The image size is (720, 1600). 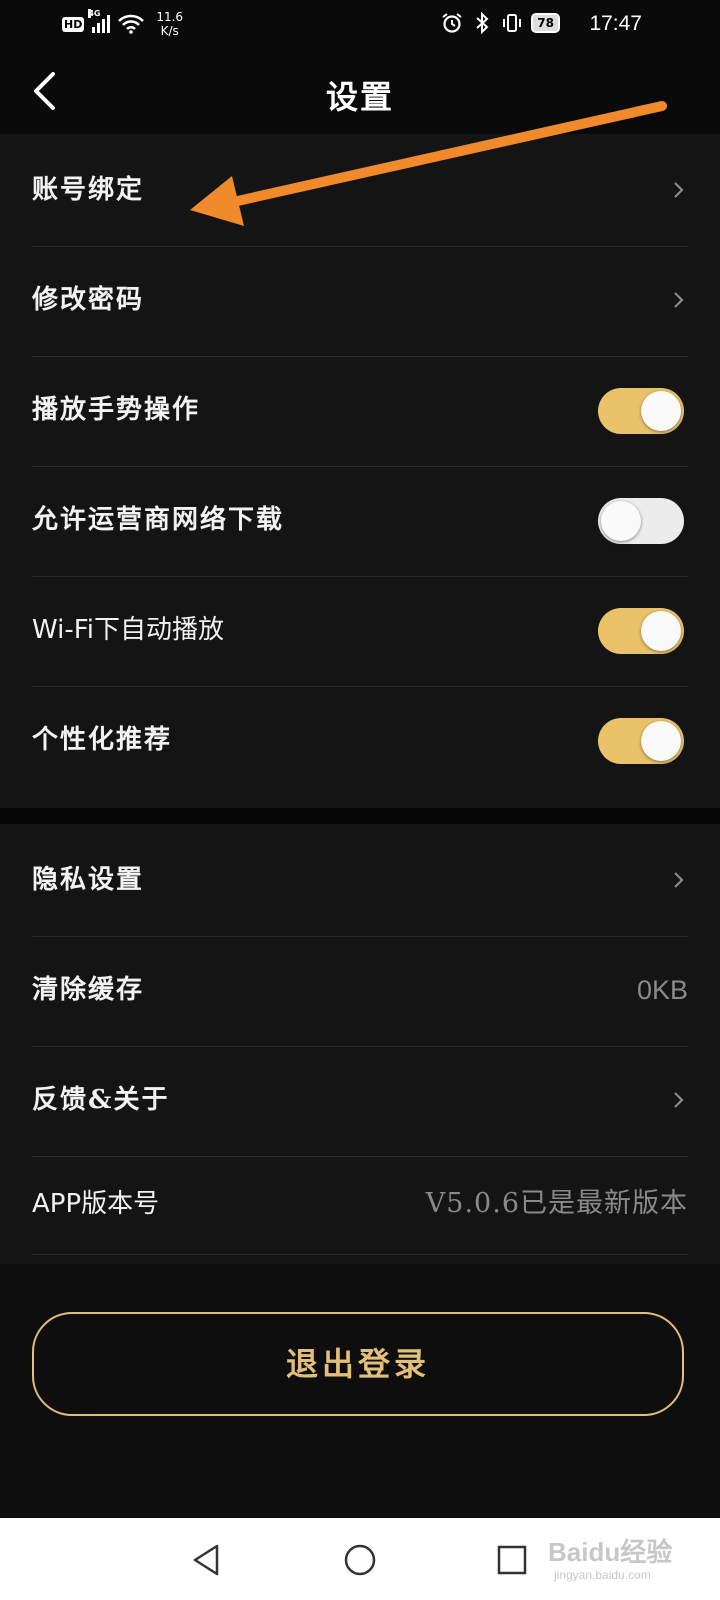 What do you see at coordinates (360, 880) in the screenshot?
I see `settings-row-privacy: 隐私设置` at bounding box center [360, 880].